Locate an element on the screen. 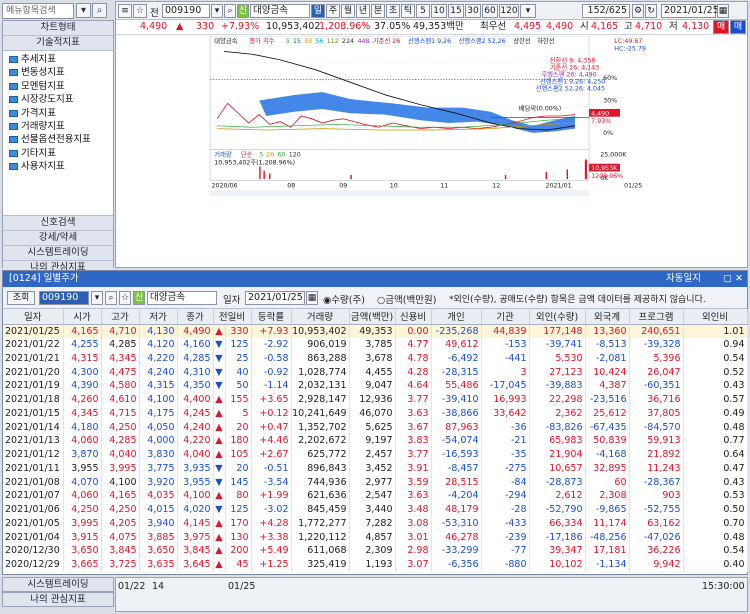 Image resolution: width=750 pixels, height=614 pixels. tree-item: 기타지표 is located at coordinates (58, 153).